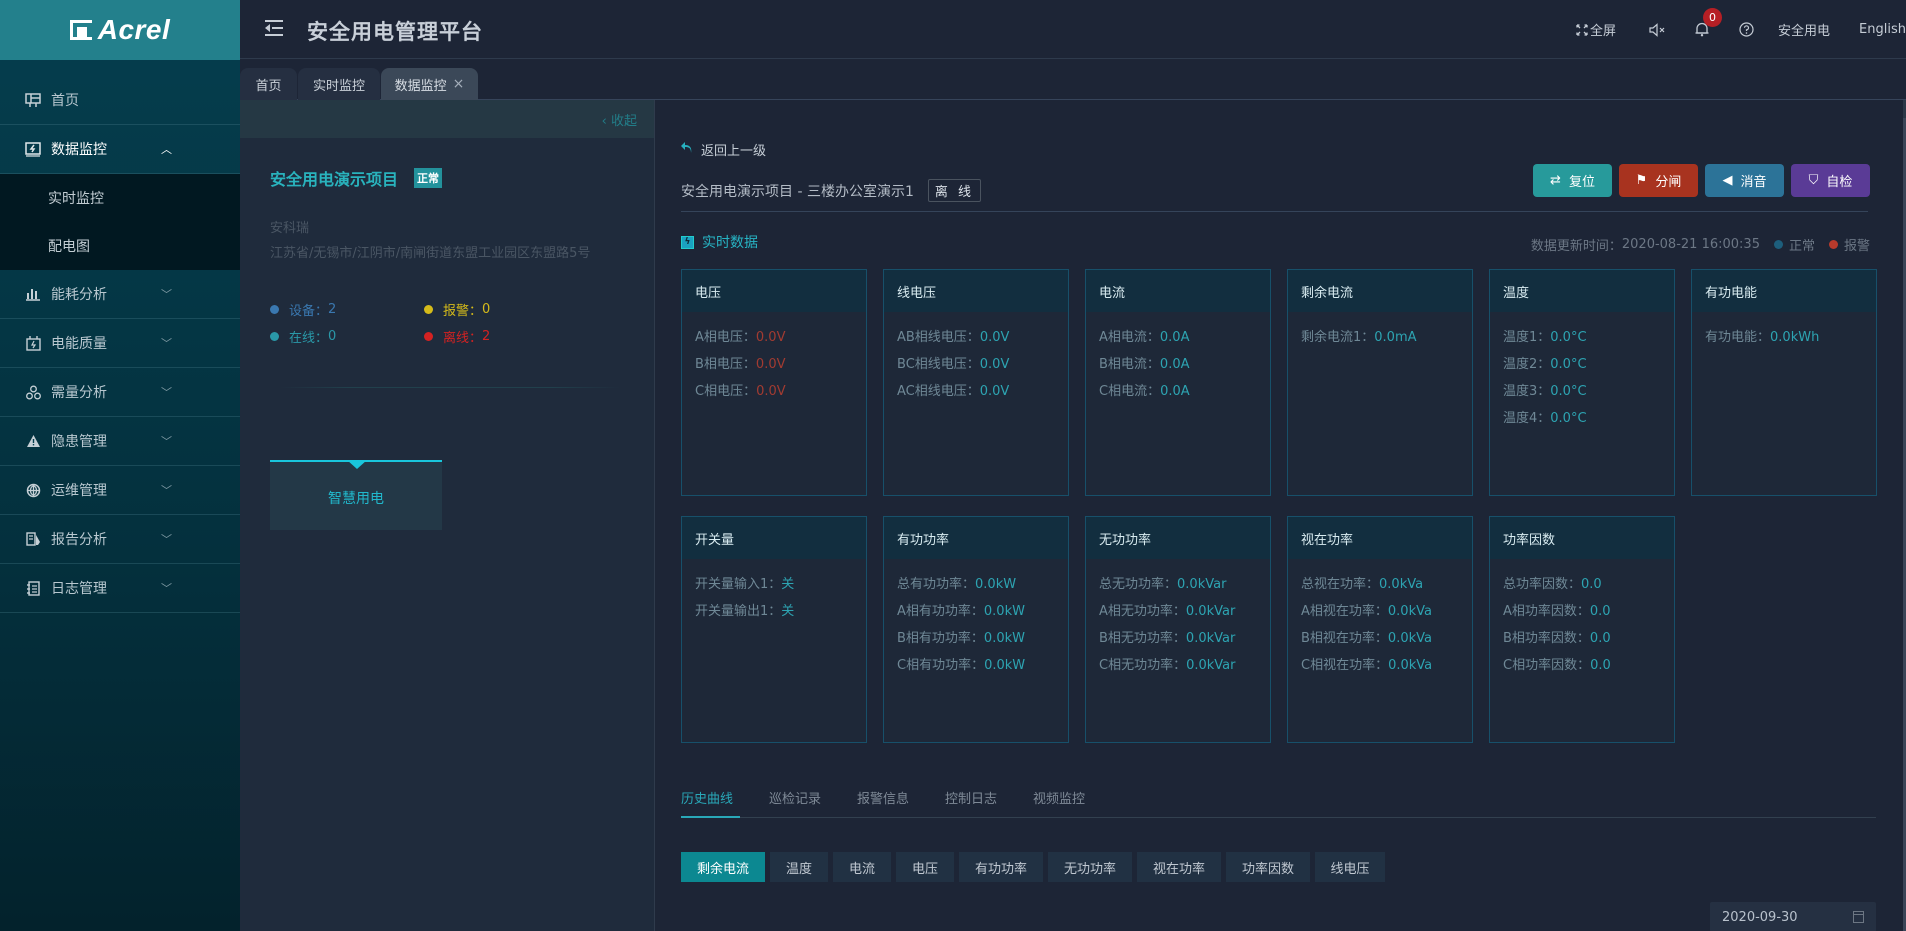 The width and height of the screenshot is (1906, 931). I want to click on chip-active-power: 有功功率, so click(1001, 867).